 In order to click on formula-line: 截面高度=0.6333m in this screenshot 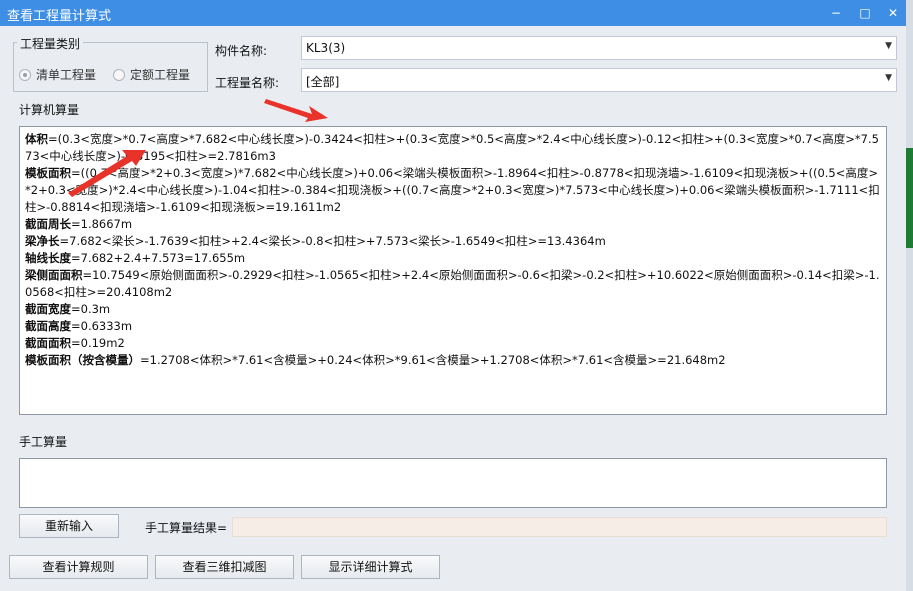, I will do `click(79, 326)`.